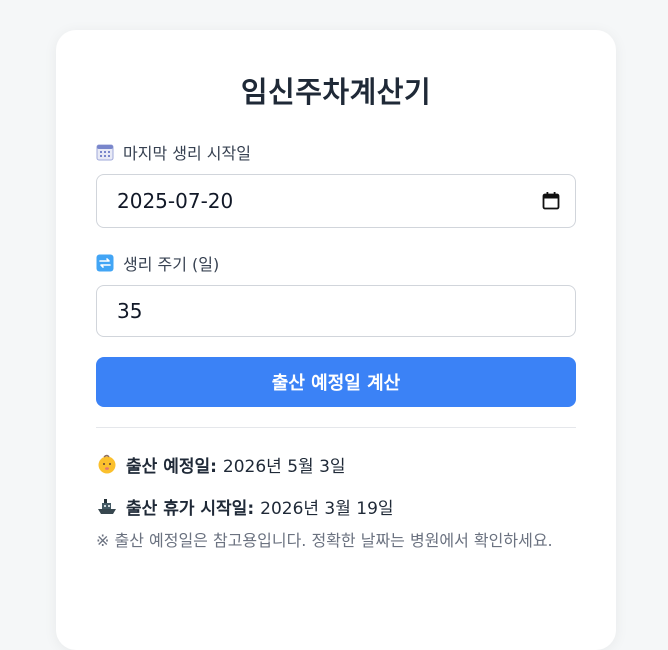 This screenshot has height=650, width=668. What do you see at coordinates (107, 464) in the screenshot?
I see `baby-icon` at bounding box center [107, 464].